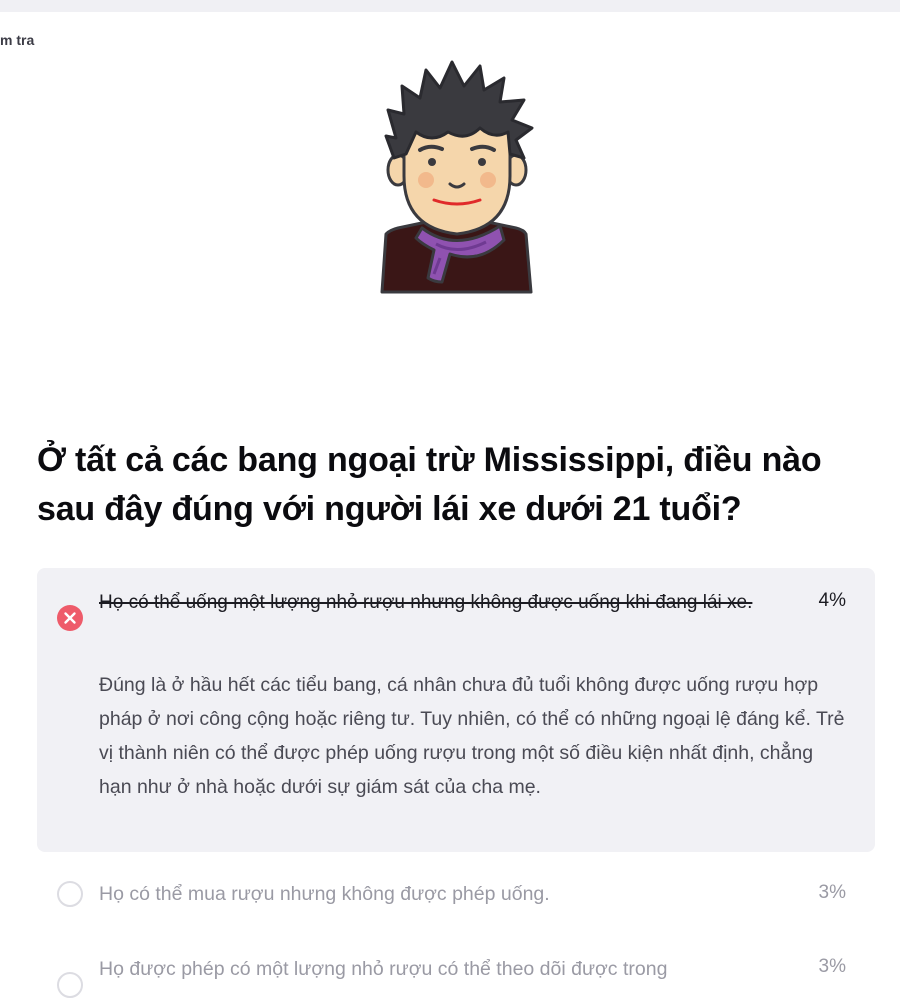 Image resolution: width=900 pixels, height=998 pixels. What do you see at coordinates (457, 177) in the screenshot?
I see `avatar-illustration` at bounding box center [457, 177].